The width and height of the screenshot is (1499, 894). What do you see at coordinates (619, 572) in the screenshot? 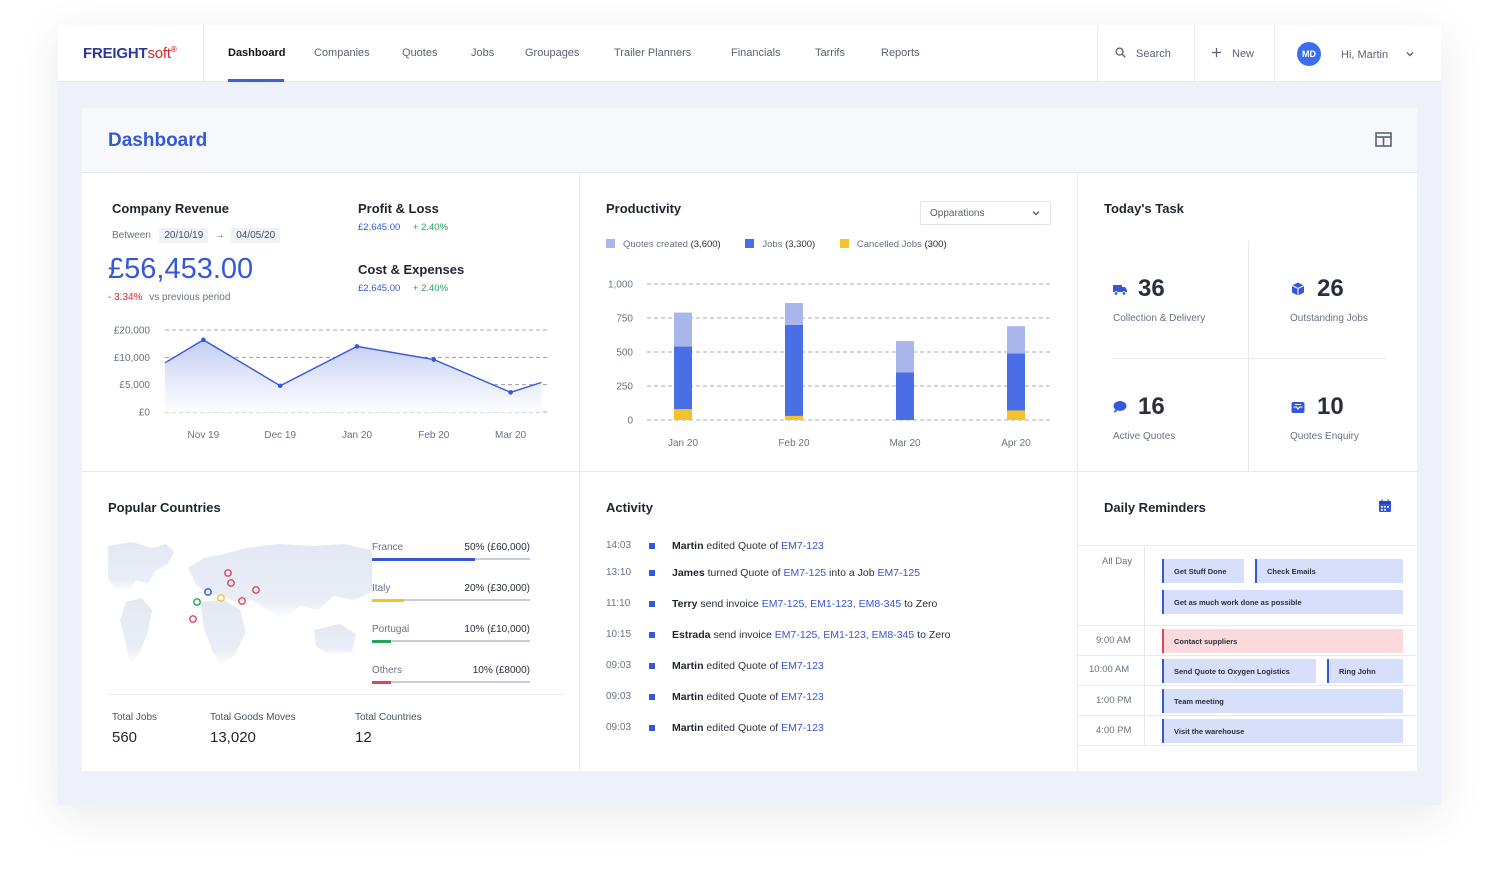
I see `activity-time: 13:10` at bounding box center [619, 572].